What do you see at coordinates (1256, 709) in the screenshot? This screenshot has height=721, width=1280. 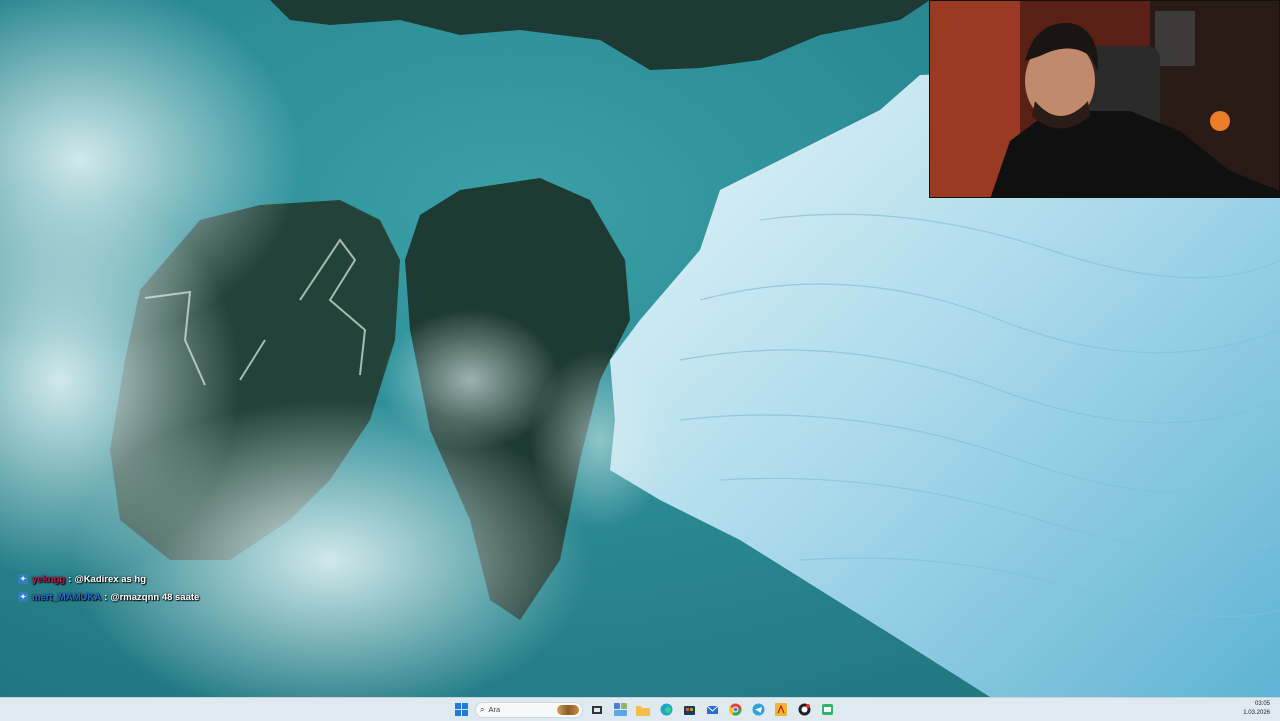 I see `system-clock: 03:05 1.03.2026` at bounding box center [1256, 709].